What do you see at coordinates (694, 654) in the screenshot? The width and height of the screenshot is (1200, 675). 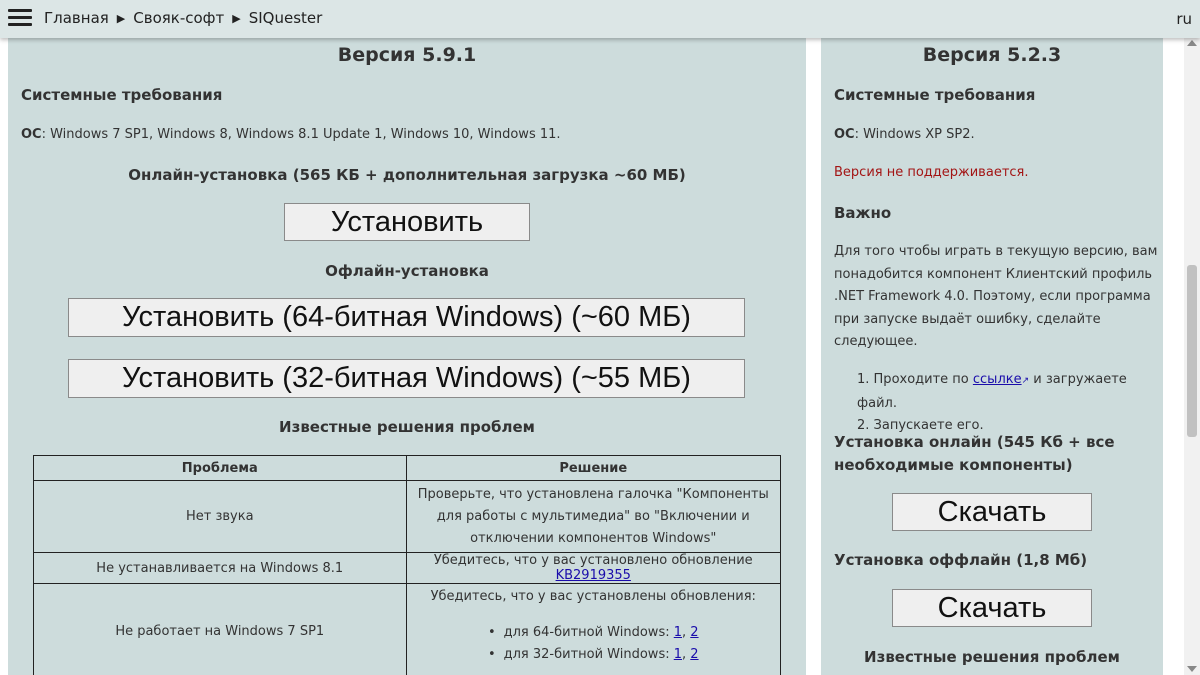 I see `update-link-32-2: 2` at bounding box center [694, 654].